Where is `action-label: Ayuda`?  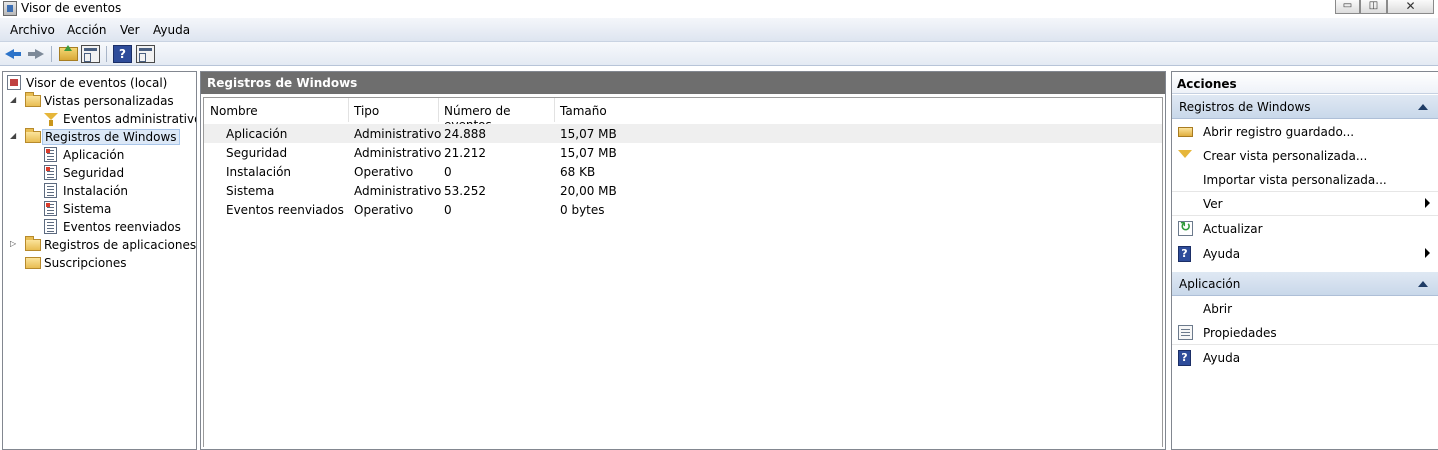
action-label: Ayuda is located at coordinates (1222, 254).